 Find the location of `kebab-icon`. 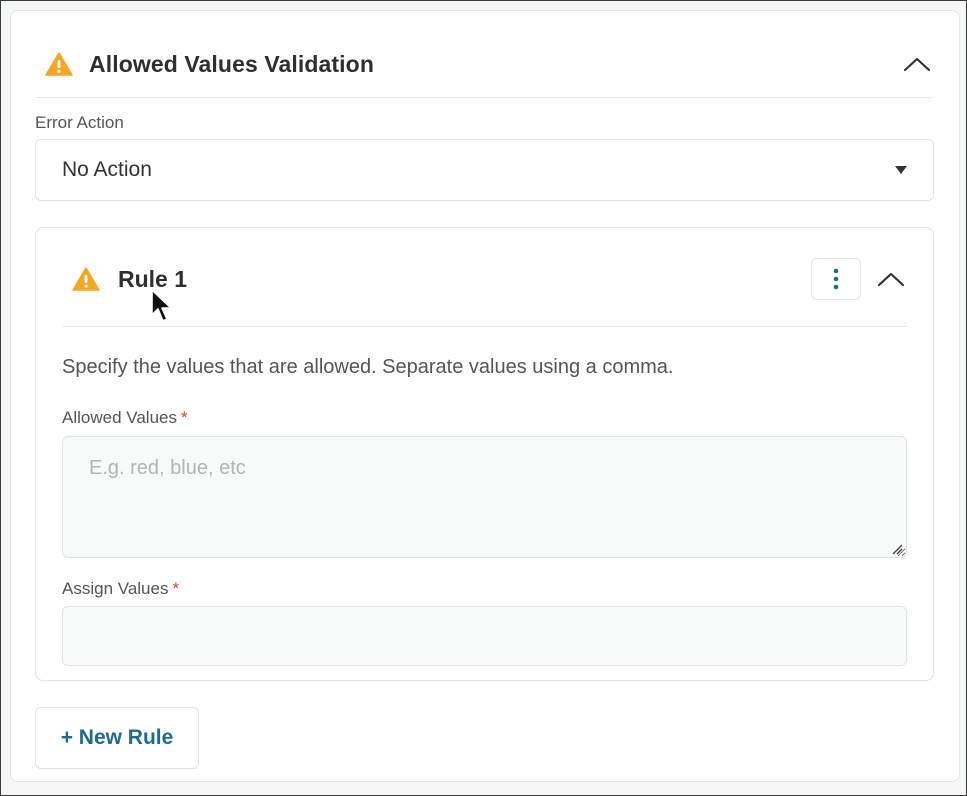

kebab-icon is located at coordinates (836, 279).